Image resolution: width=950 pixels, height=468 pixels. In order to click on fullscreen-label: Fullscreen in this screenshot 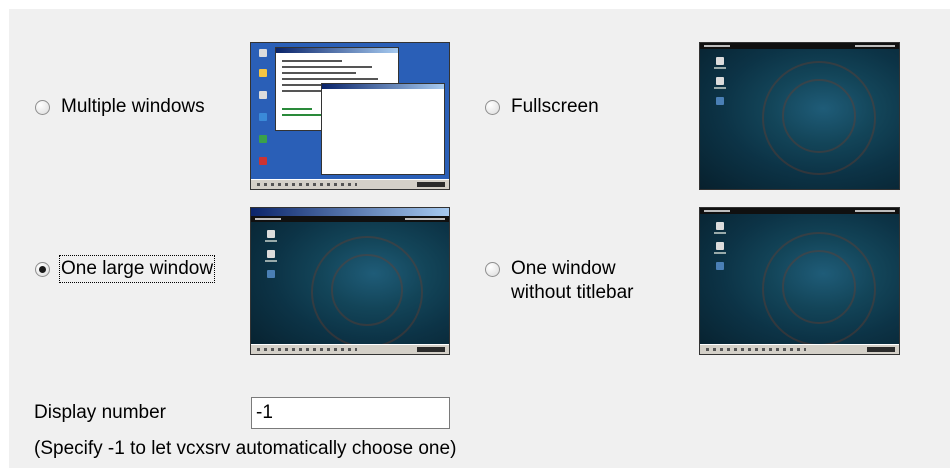, I will do `click(555, 106)`.